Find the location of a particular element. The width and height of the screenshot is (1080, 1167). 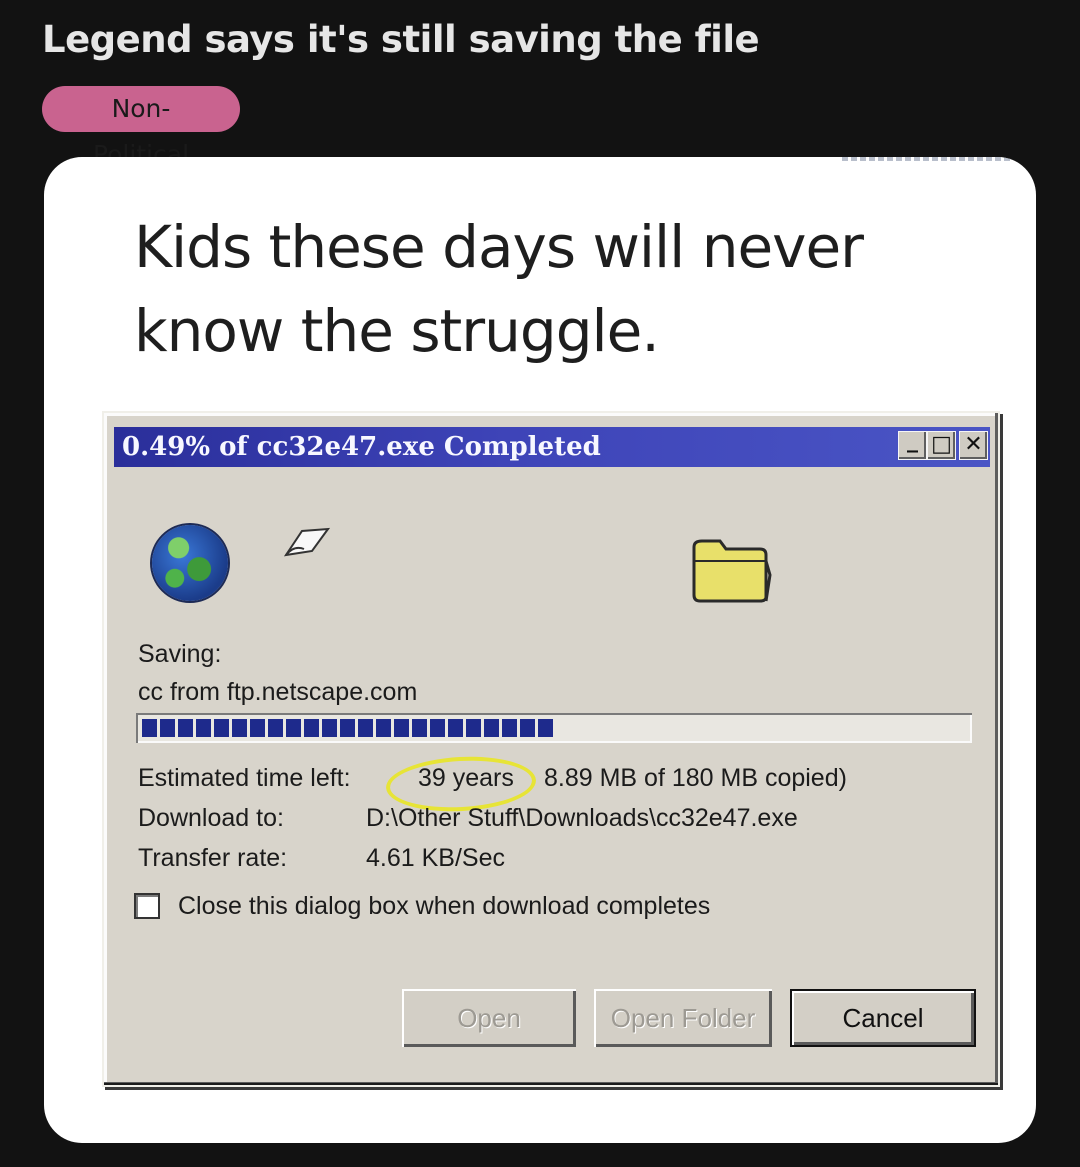

dialog-titlebar: 0.49% of cc32e47.exe Completed _ □ ✕ is located at coordinates (552, 447).